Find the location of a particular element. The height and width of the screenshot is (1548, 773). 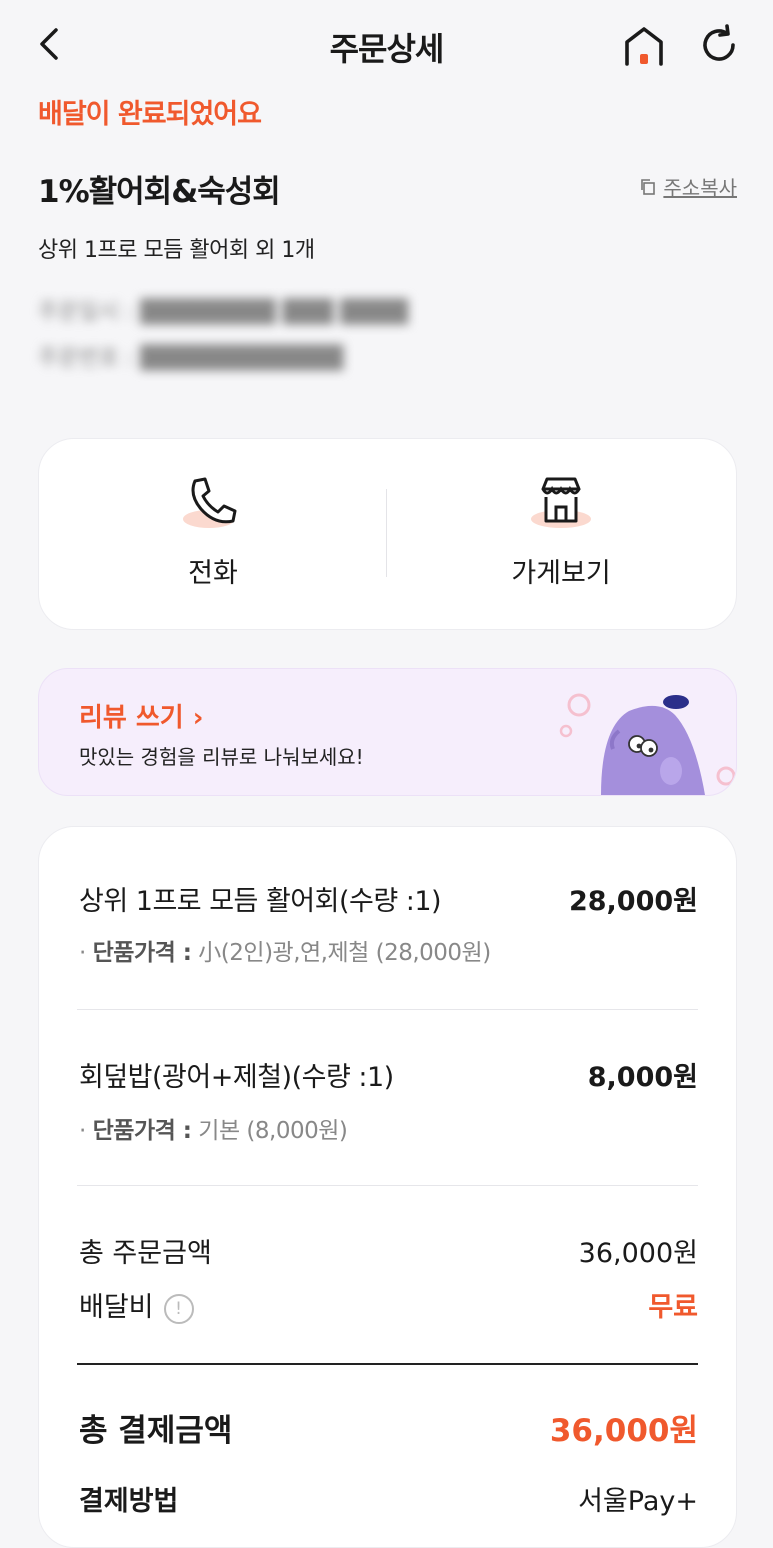

store-name: 1%활어회&숙성회 is located at coordinates (159, 192).